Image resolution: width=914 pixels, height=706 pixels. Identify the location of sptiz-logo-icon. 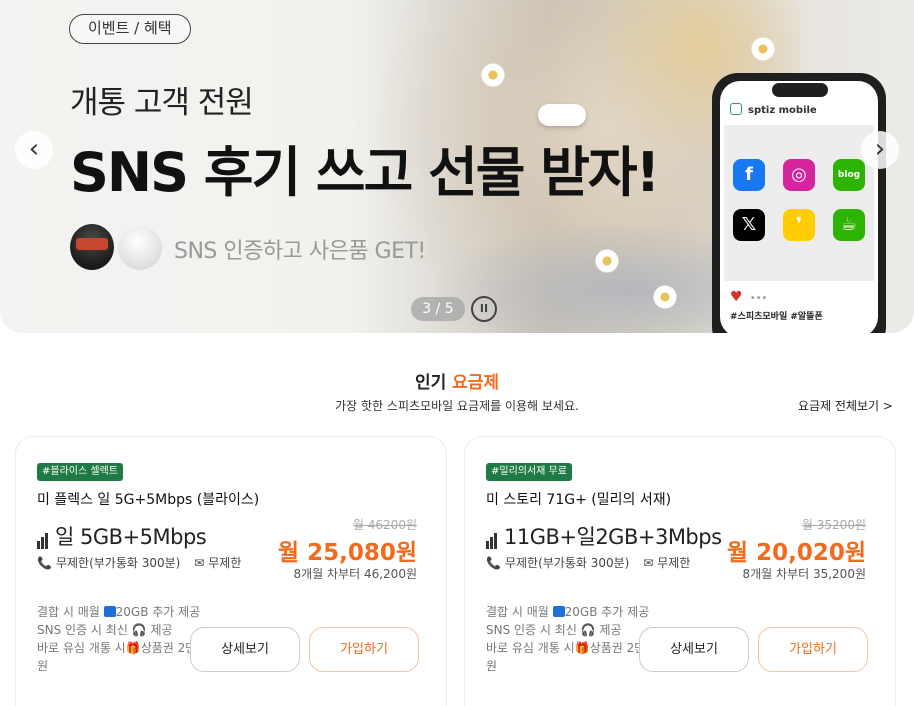
(736, 109).